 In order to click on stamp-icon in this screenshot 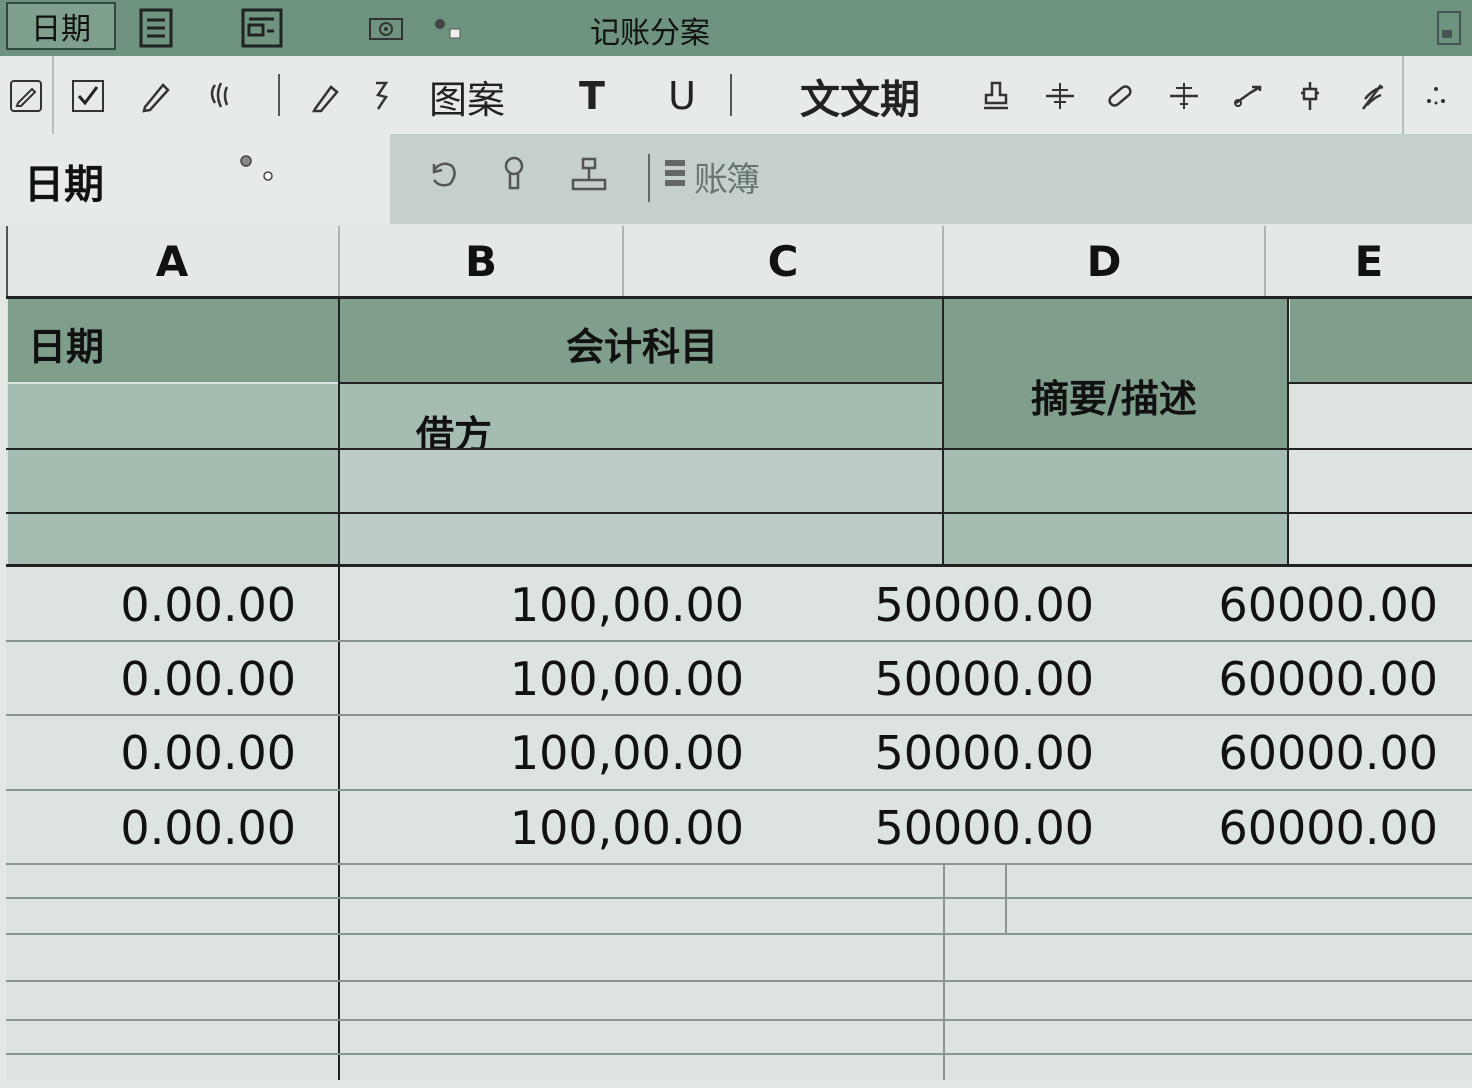, I will do `click(996, 96)`.